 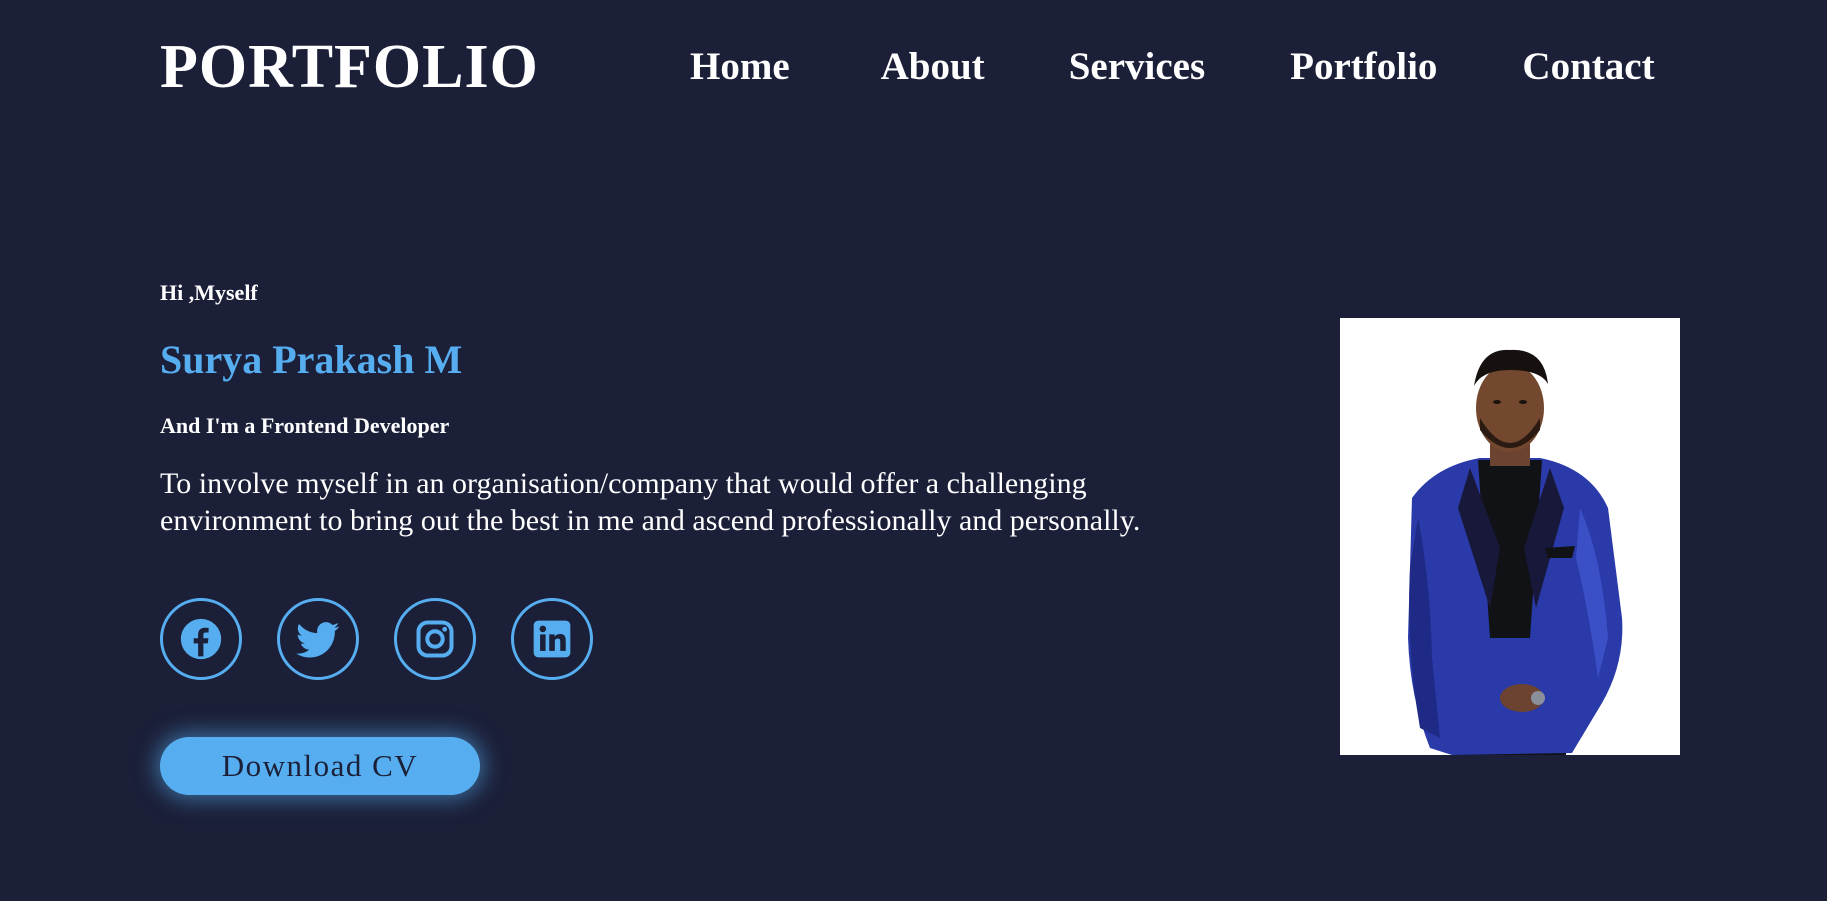 I want to click on site-logo: PORTFOLIO, so click(x=349, y=67).